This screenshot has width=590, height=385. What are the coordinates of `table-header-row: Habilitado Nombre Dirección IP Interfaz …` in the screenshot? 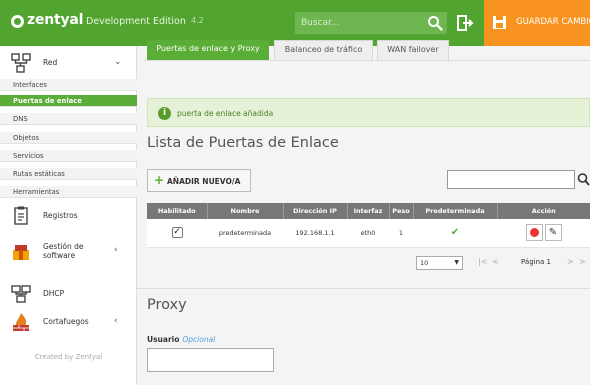 It's located at (368, 211).